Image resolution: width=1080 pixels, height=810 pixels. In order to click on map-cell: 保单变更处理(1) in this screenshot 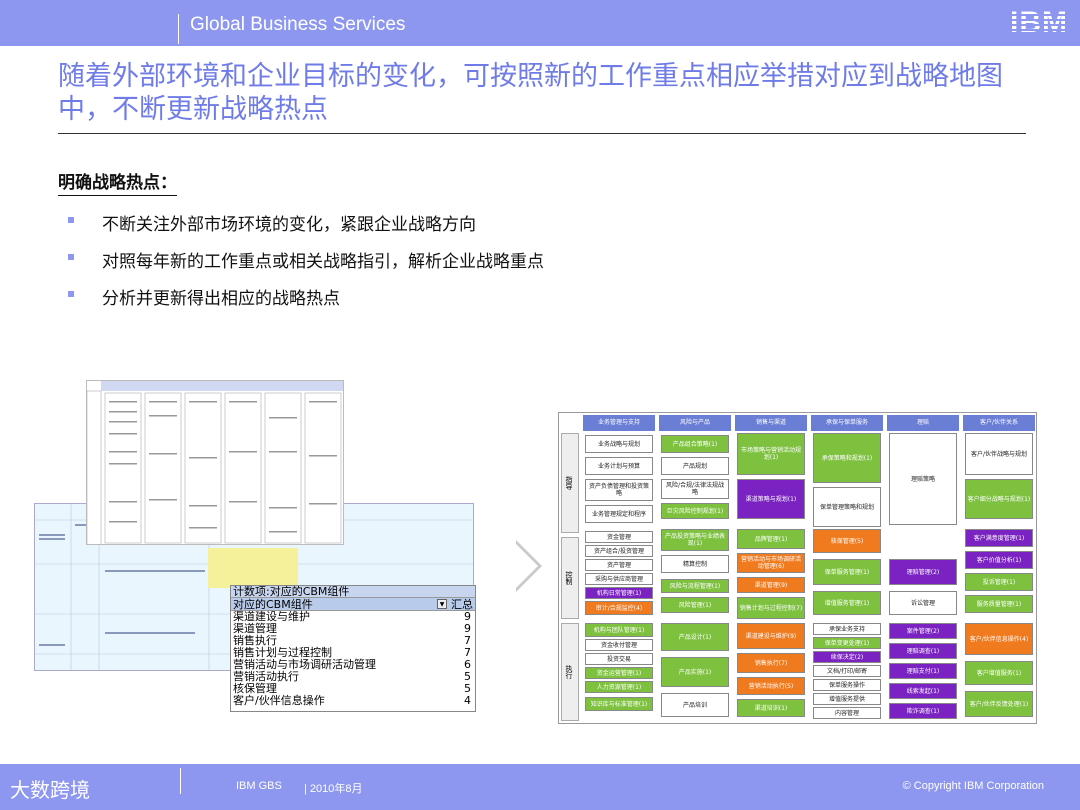, I will do `click(847, 643)`.